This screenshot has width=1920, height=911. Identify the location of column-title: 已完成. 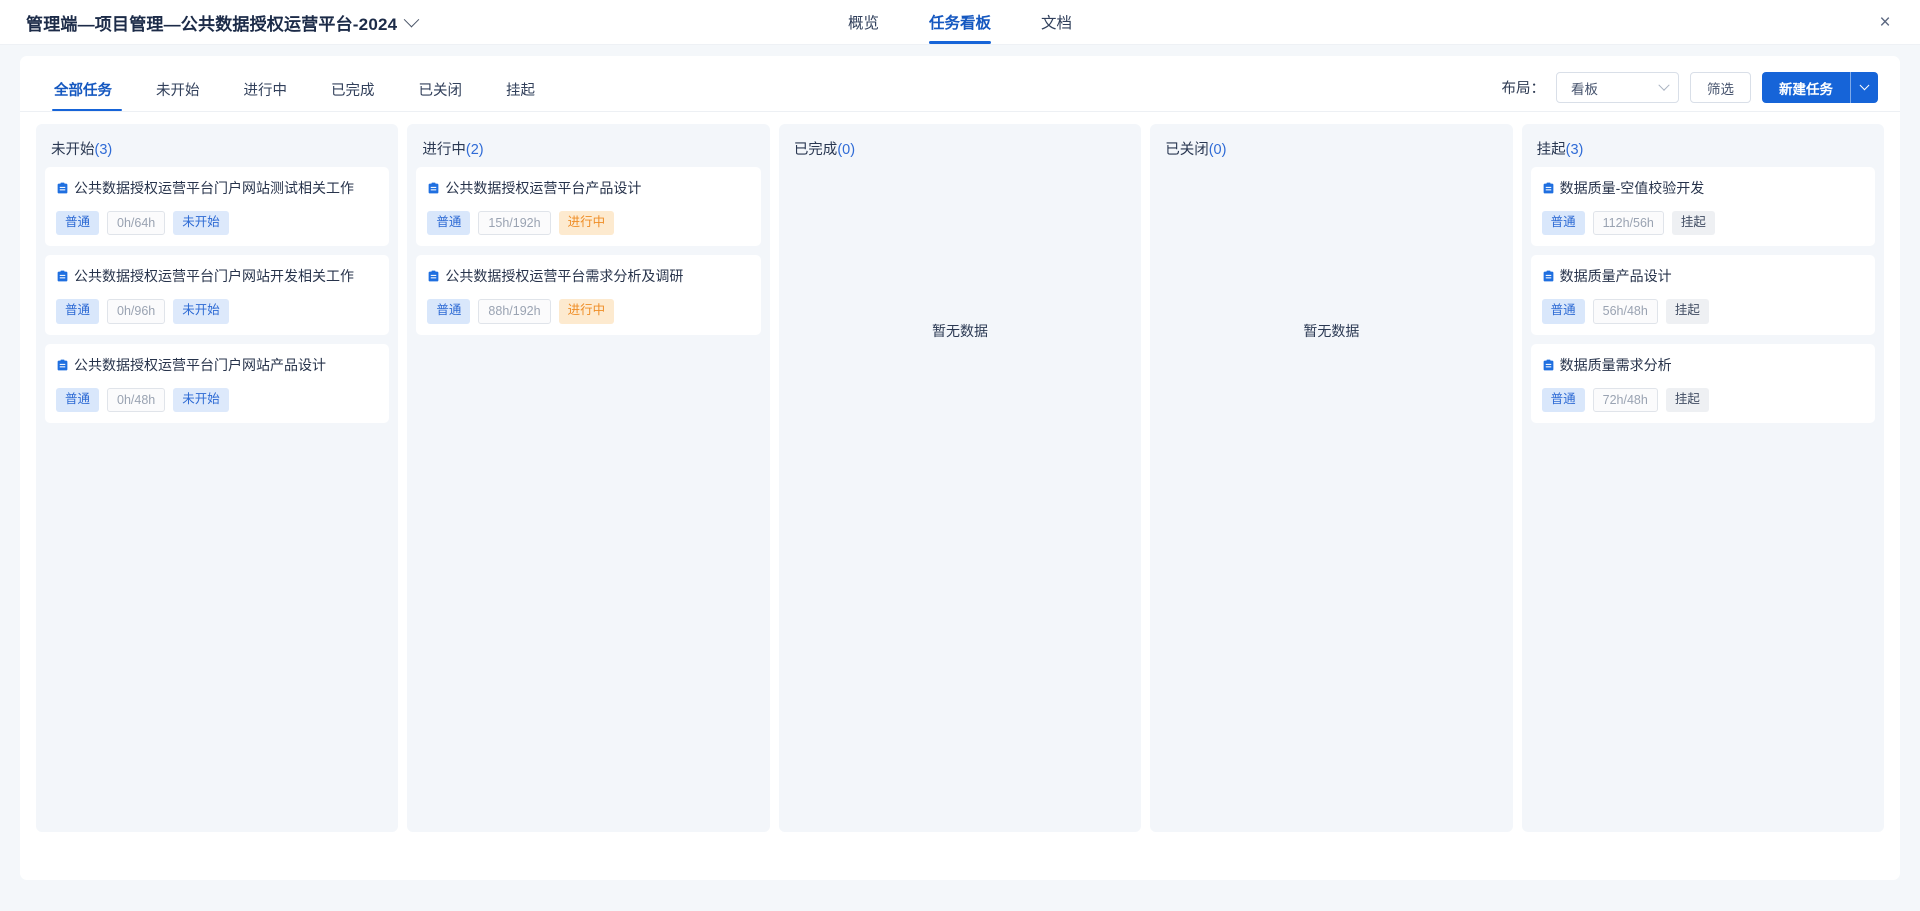
(815, 150).